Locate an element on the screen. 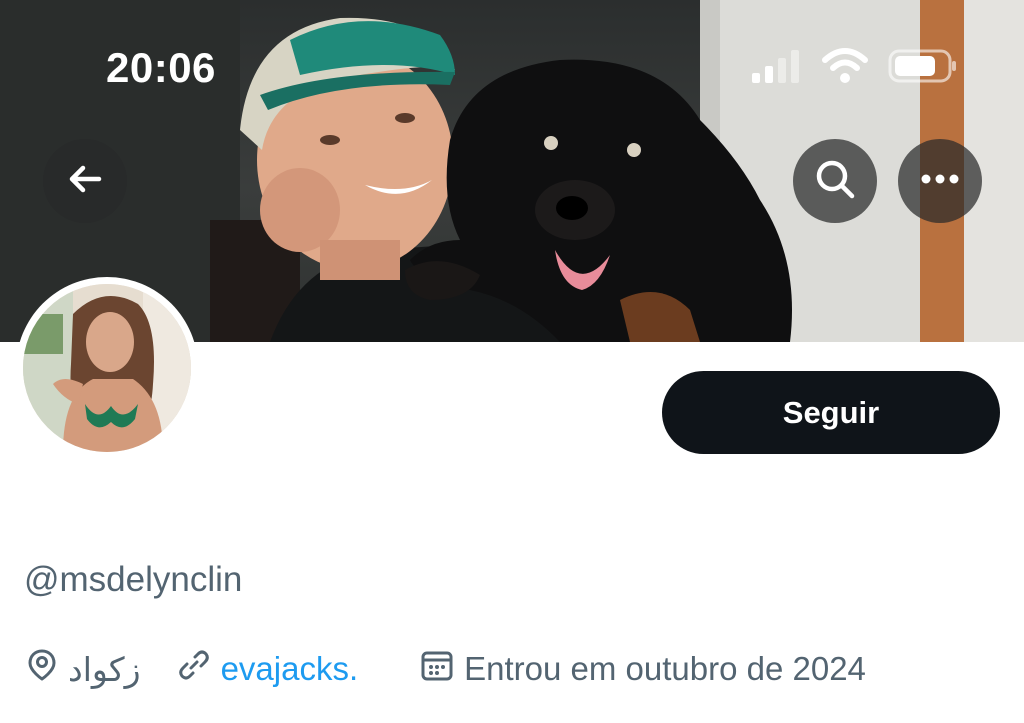  wifi-icon is located at coordinates (845, 68).